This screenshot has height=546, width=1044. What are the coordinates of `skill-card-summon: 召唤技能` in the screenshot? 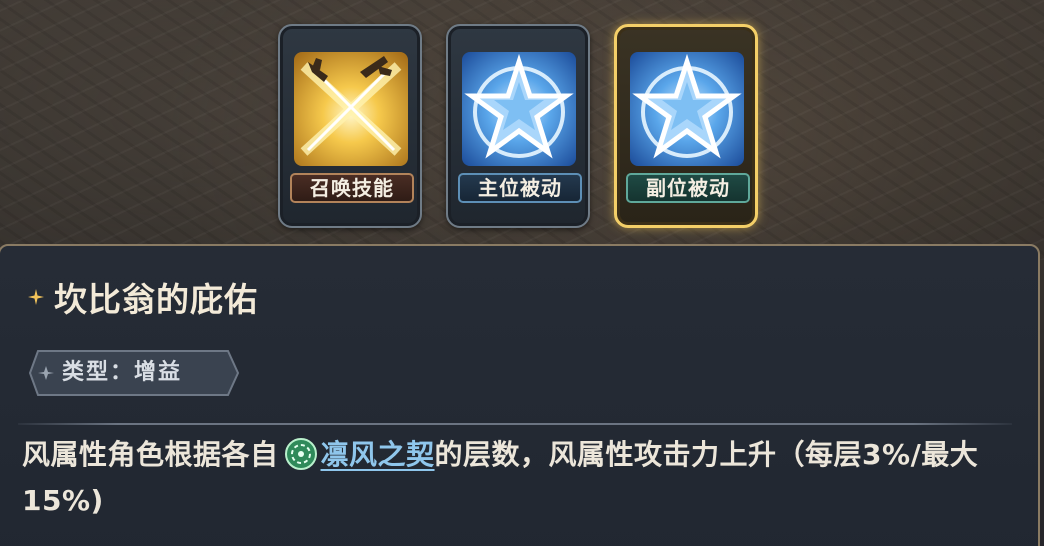 It's located at (350, 126).